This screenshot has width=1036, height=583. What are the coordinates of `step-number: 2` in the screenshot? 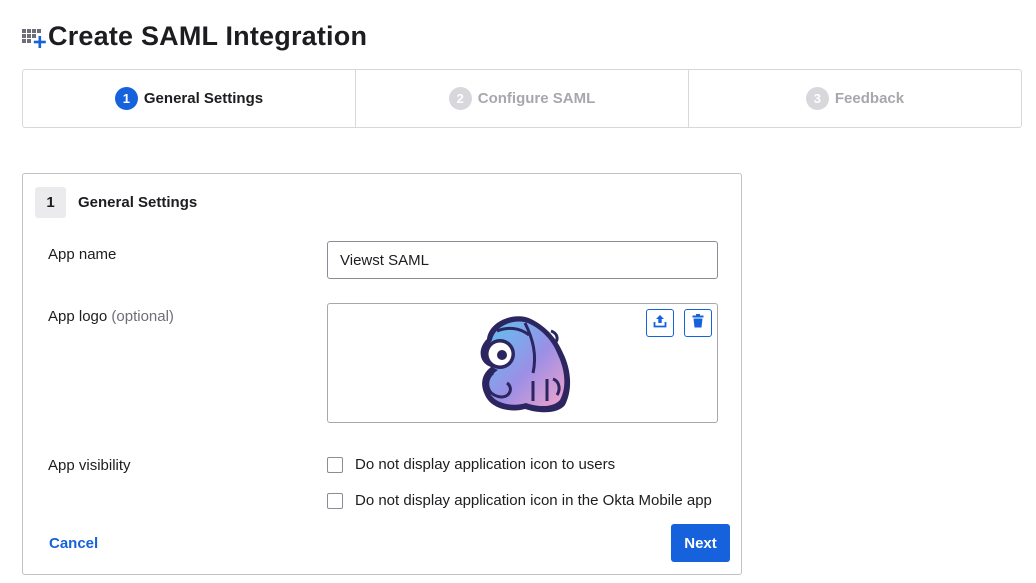 It's located at (460, 98).